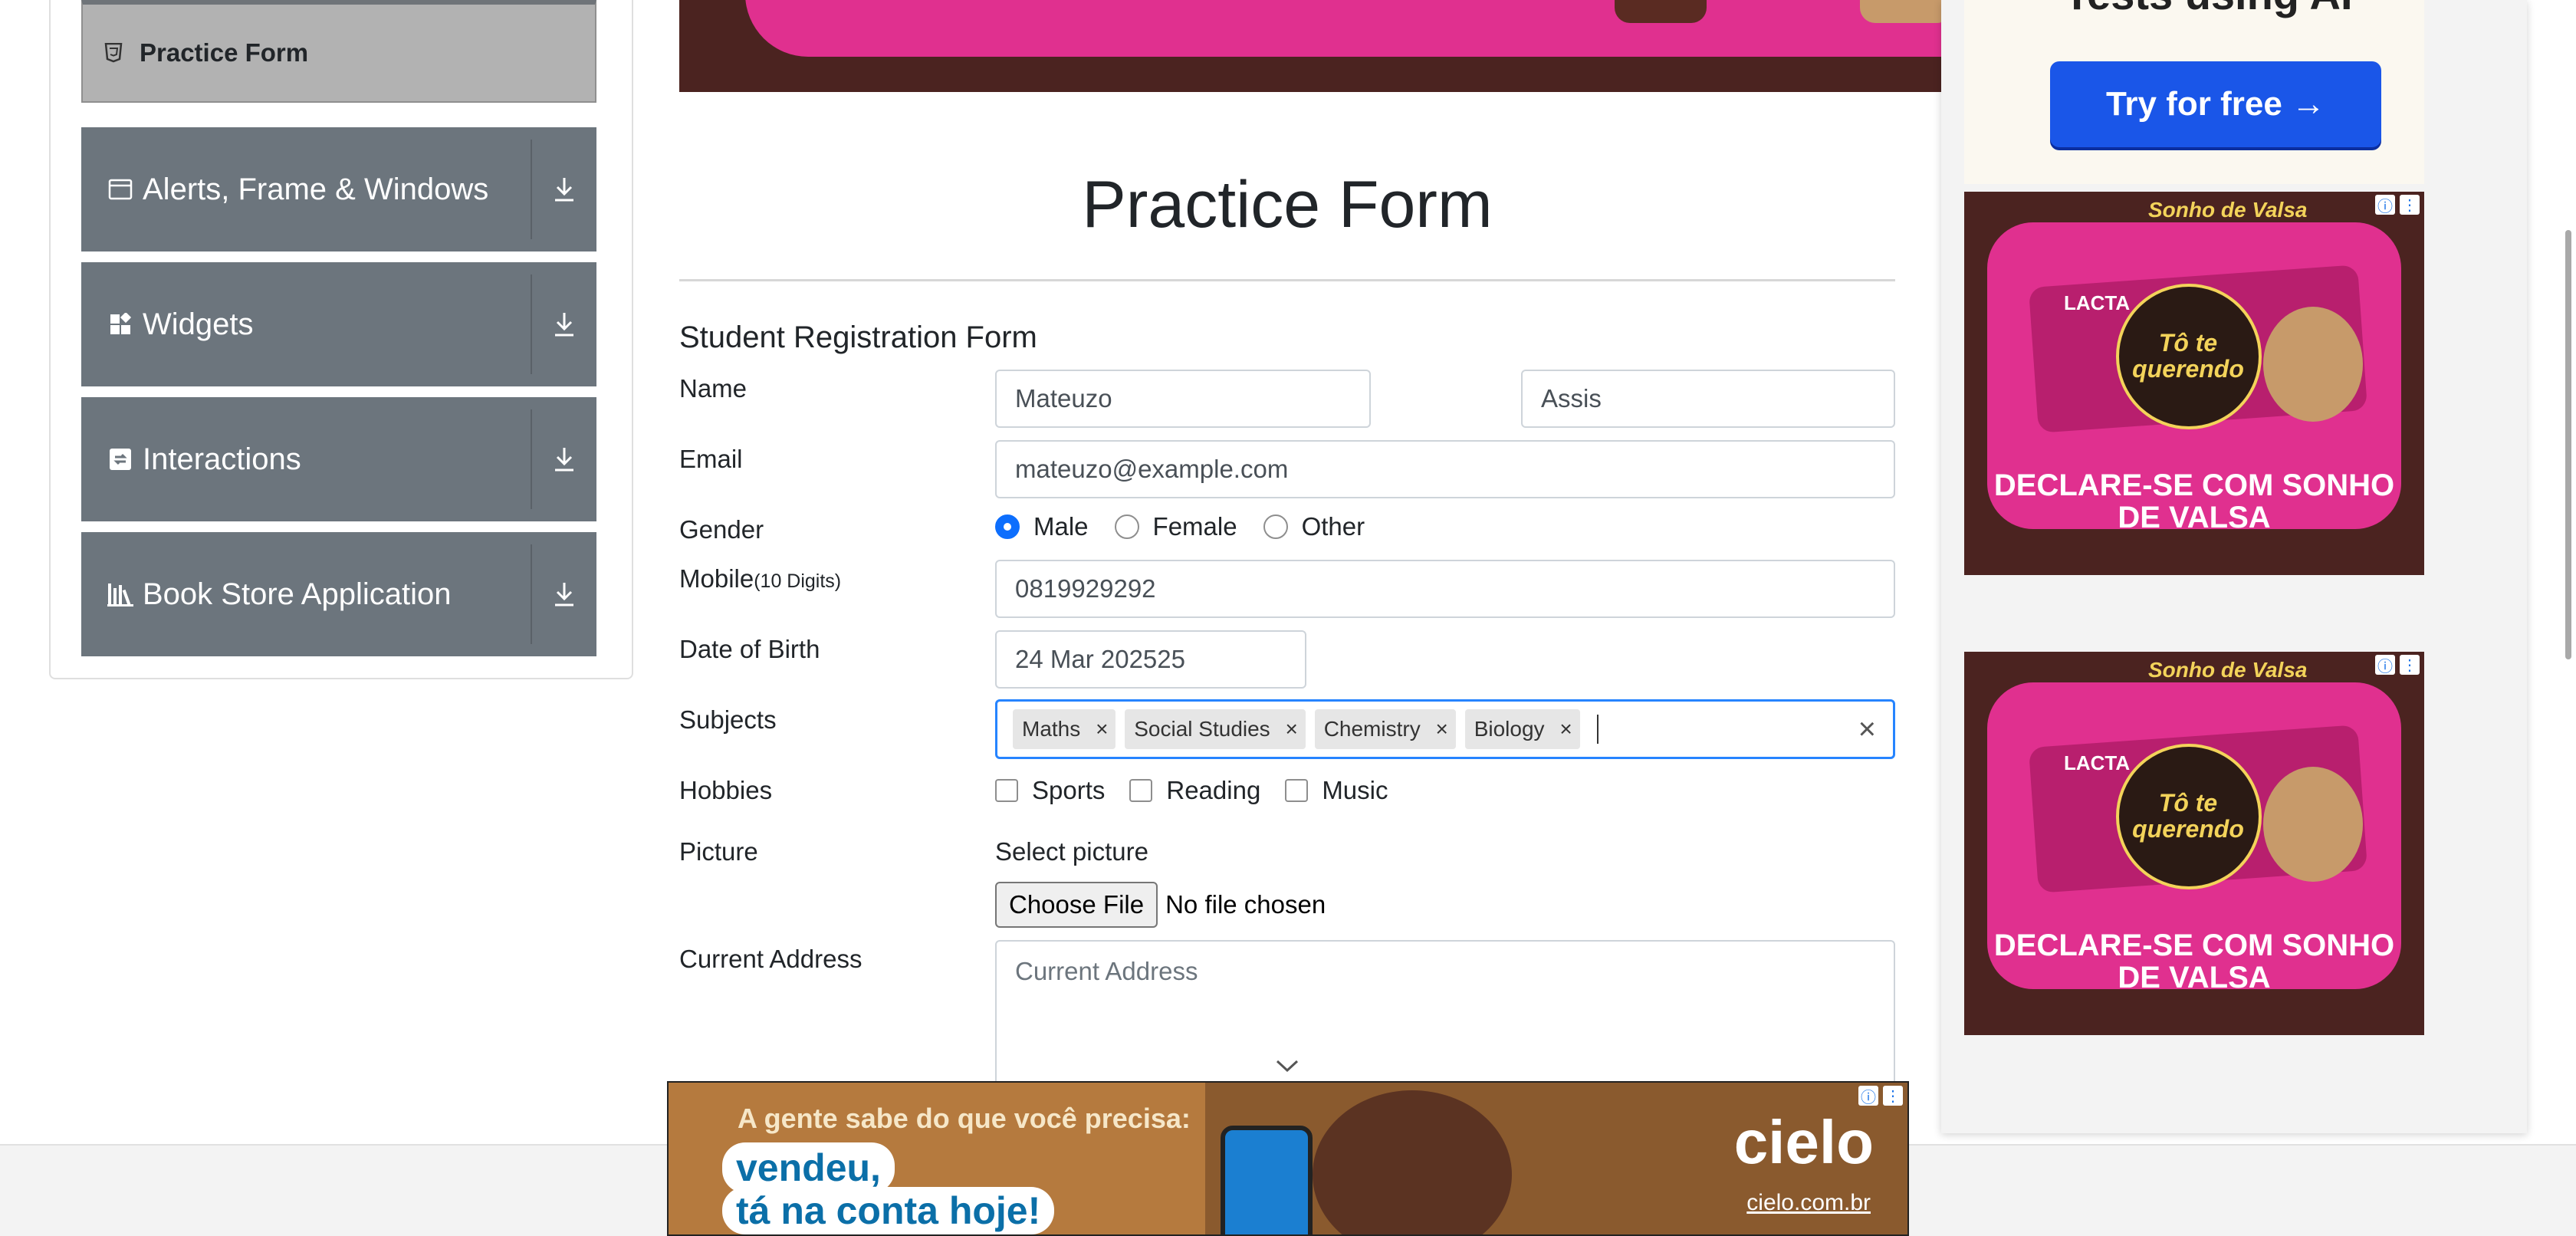  What do you see at coordinates (964, 1118) in the screenshot?
I see `ad-tagline: A gente sabe do que você precisa:` at bounding box center [964, 1118].